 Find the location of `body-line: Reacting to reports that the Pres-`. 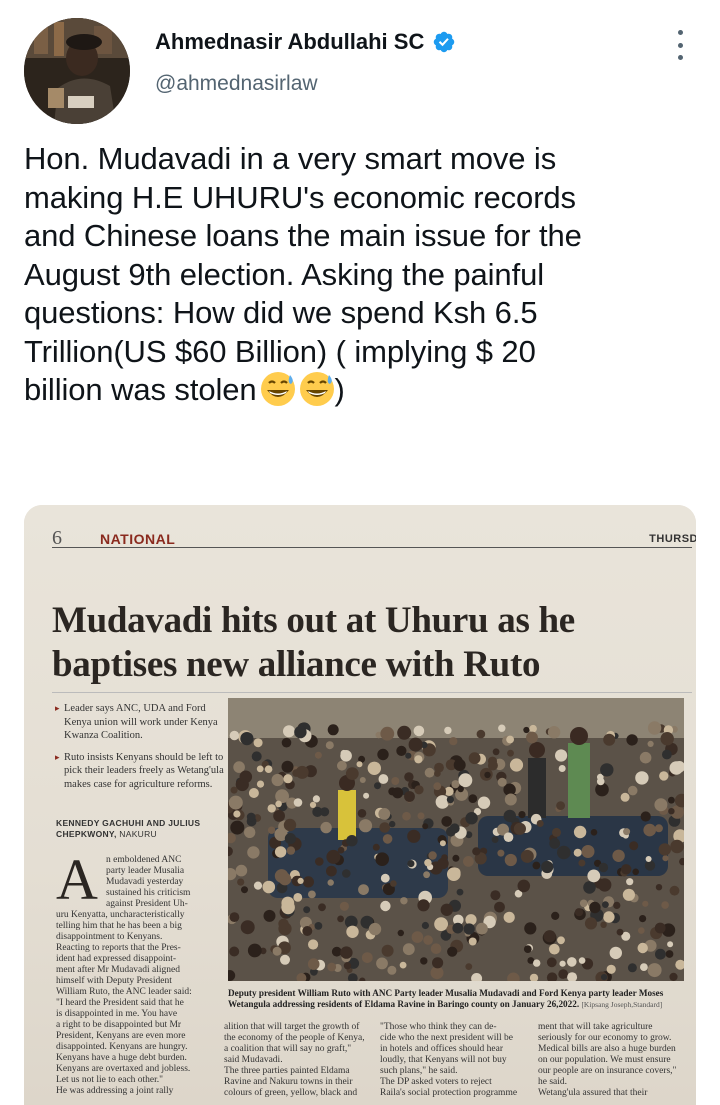

body-line: Reacting to reports that the Pres- is located at coordinates (118, 948).